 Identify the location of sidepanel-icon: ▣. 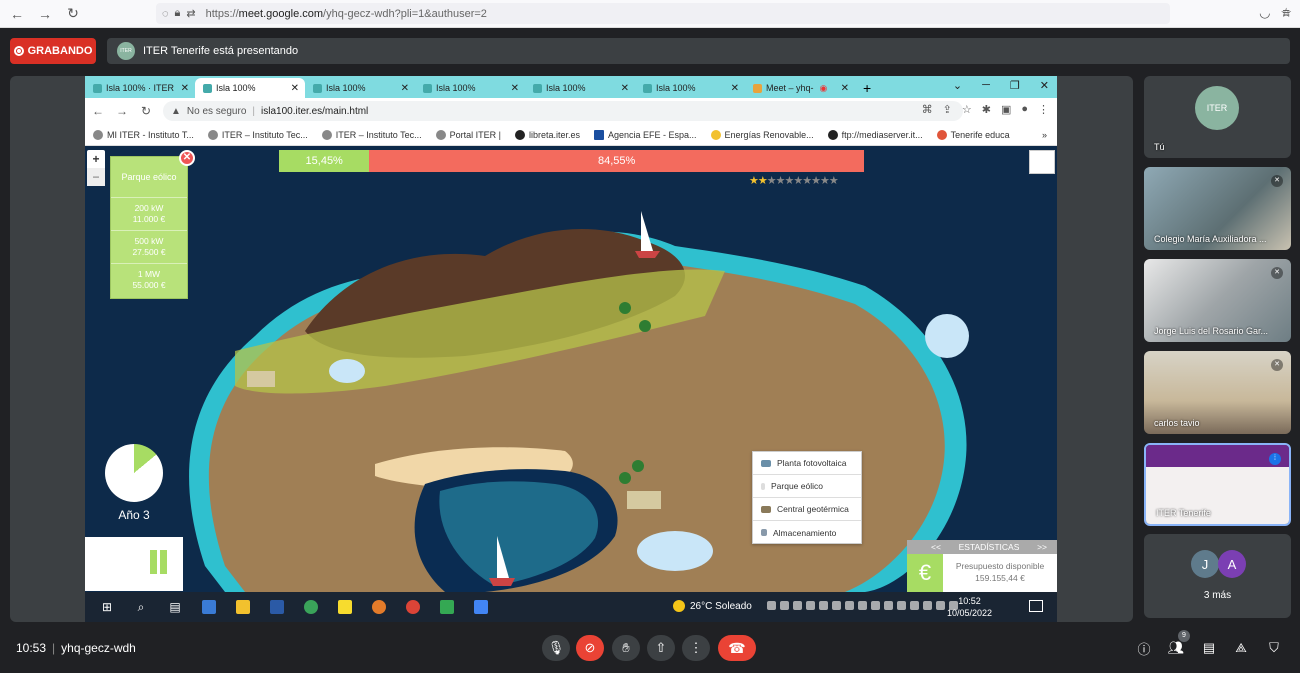
(1006, 109).